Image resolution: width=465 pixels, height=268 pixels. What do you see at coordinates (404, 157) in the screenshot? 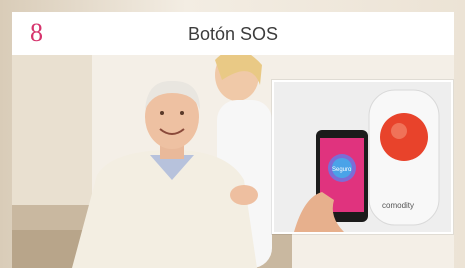
I see `sos-button-device: comodity` at bounding box center [404, 157].